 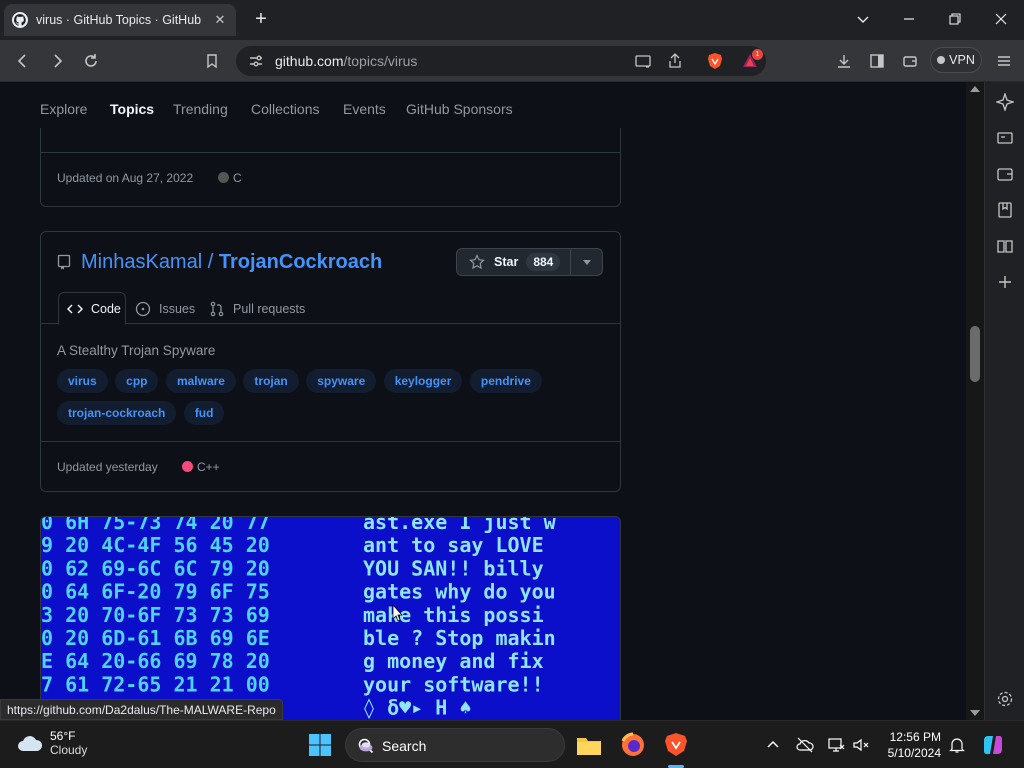 What do you see at coordinates (423, 381) in the screenshot?
I see `topic-tag: keylogger` at bounding box center [423, 381].